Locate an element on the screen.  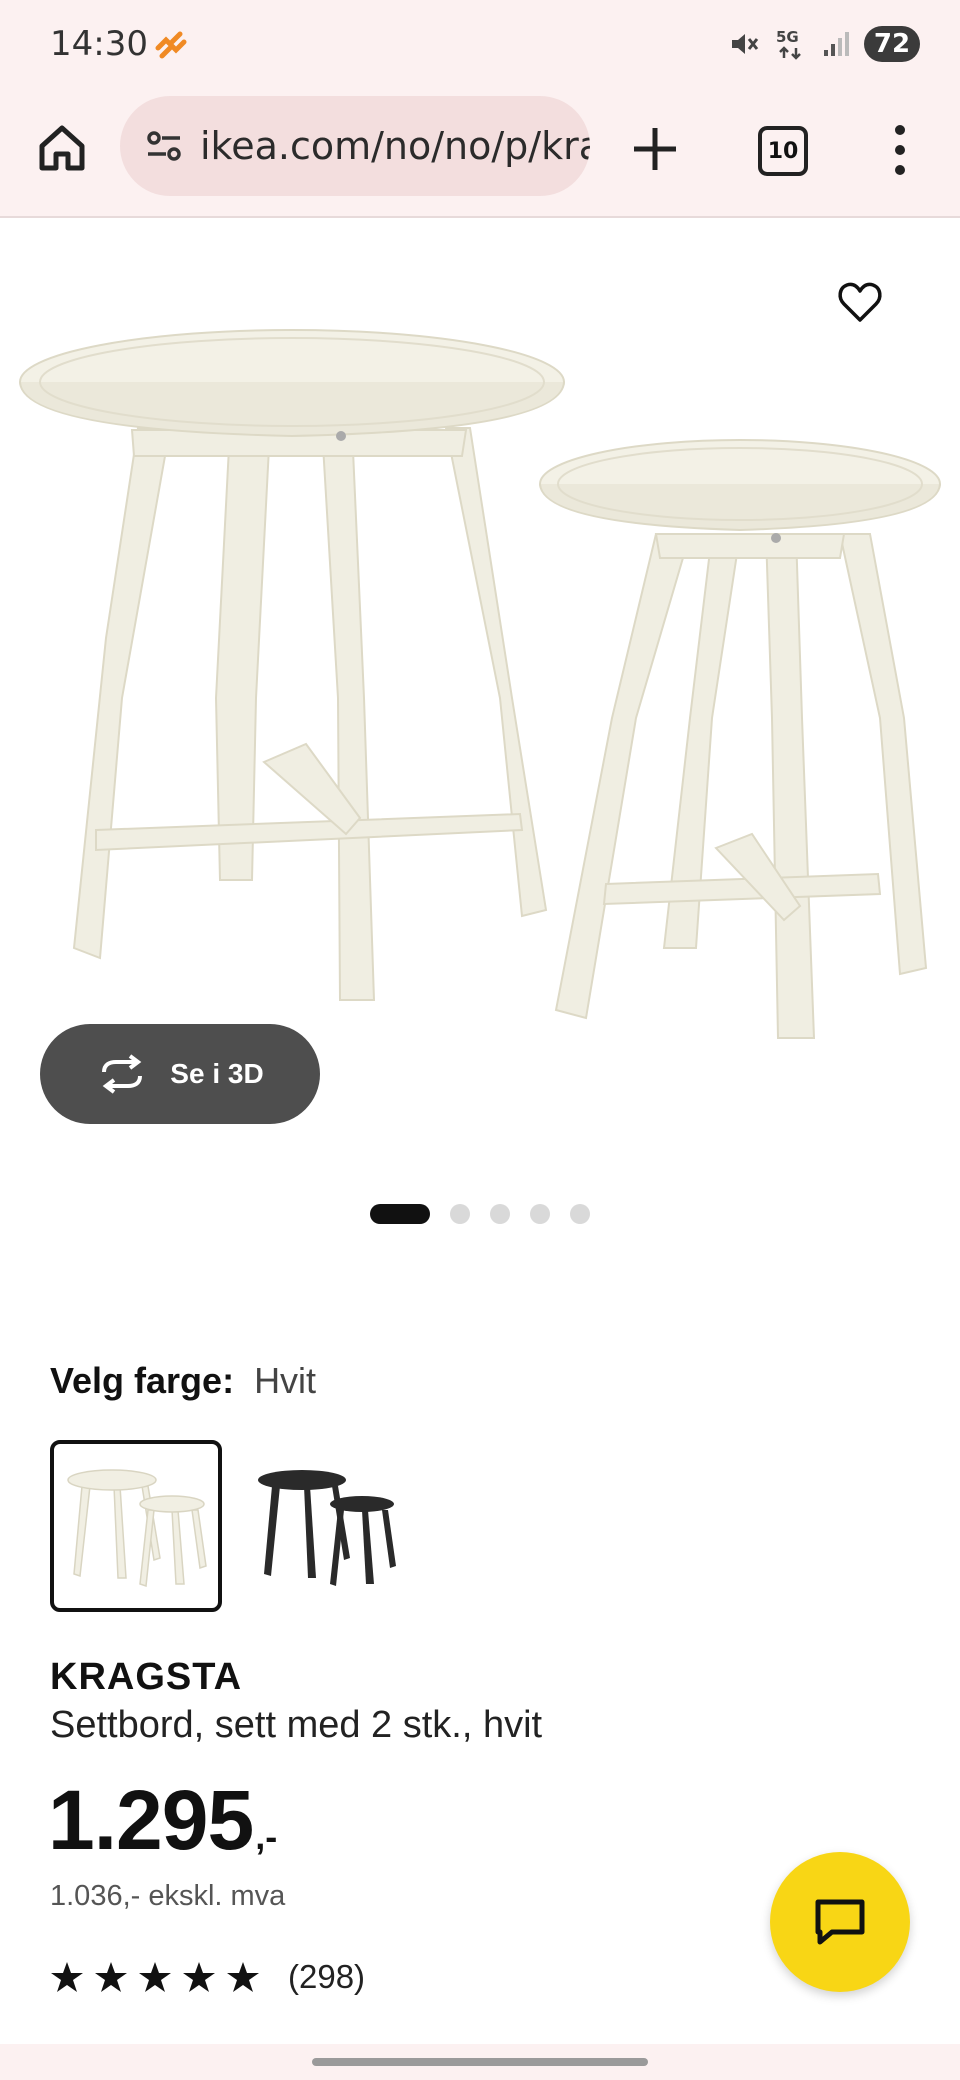
network-label: 5G is located at coordinates (787, 37).